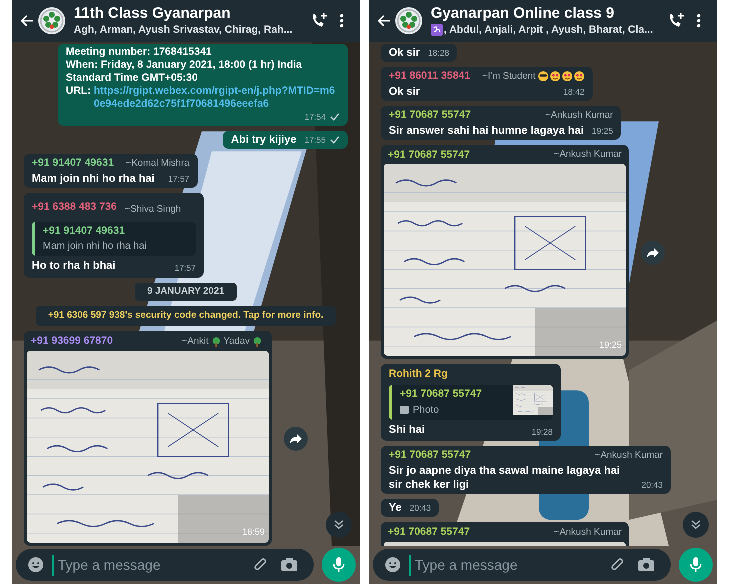 The width and height of the screenshot is (729, 584). Describe the element at coordinates (437, 30) in the screenshot. I see `om-symbol-icon` at that location.